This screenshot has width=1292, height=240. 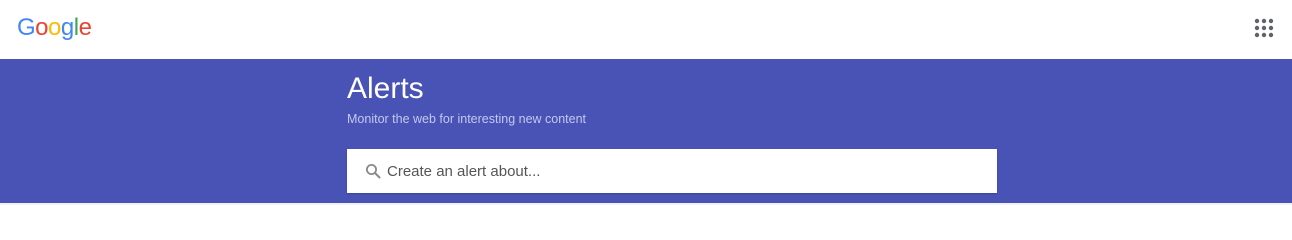 I want to click on page-title: Alerts, so click(x=385, y=88).